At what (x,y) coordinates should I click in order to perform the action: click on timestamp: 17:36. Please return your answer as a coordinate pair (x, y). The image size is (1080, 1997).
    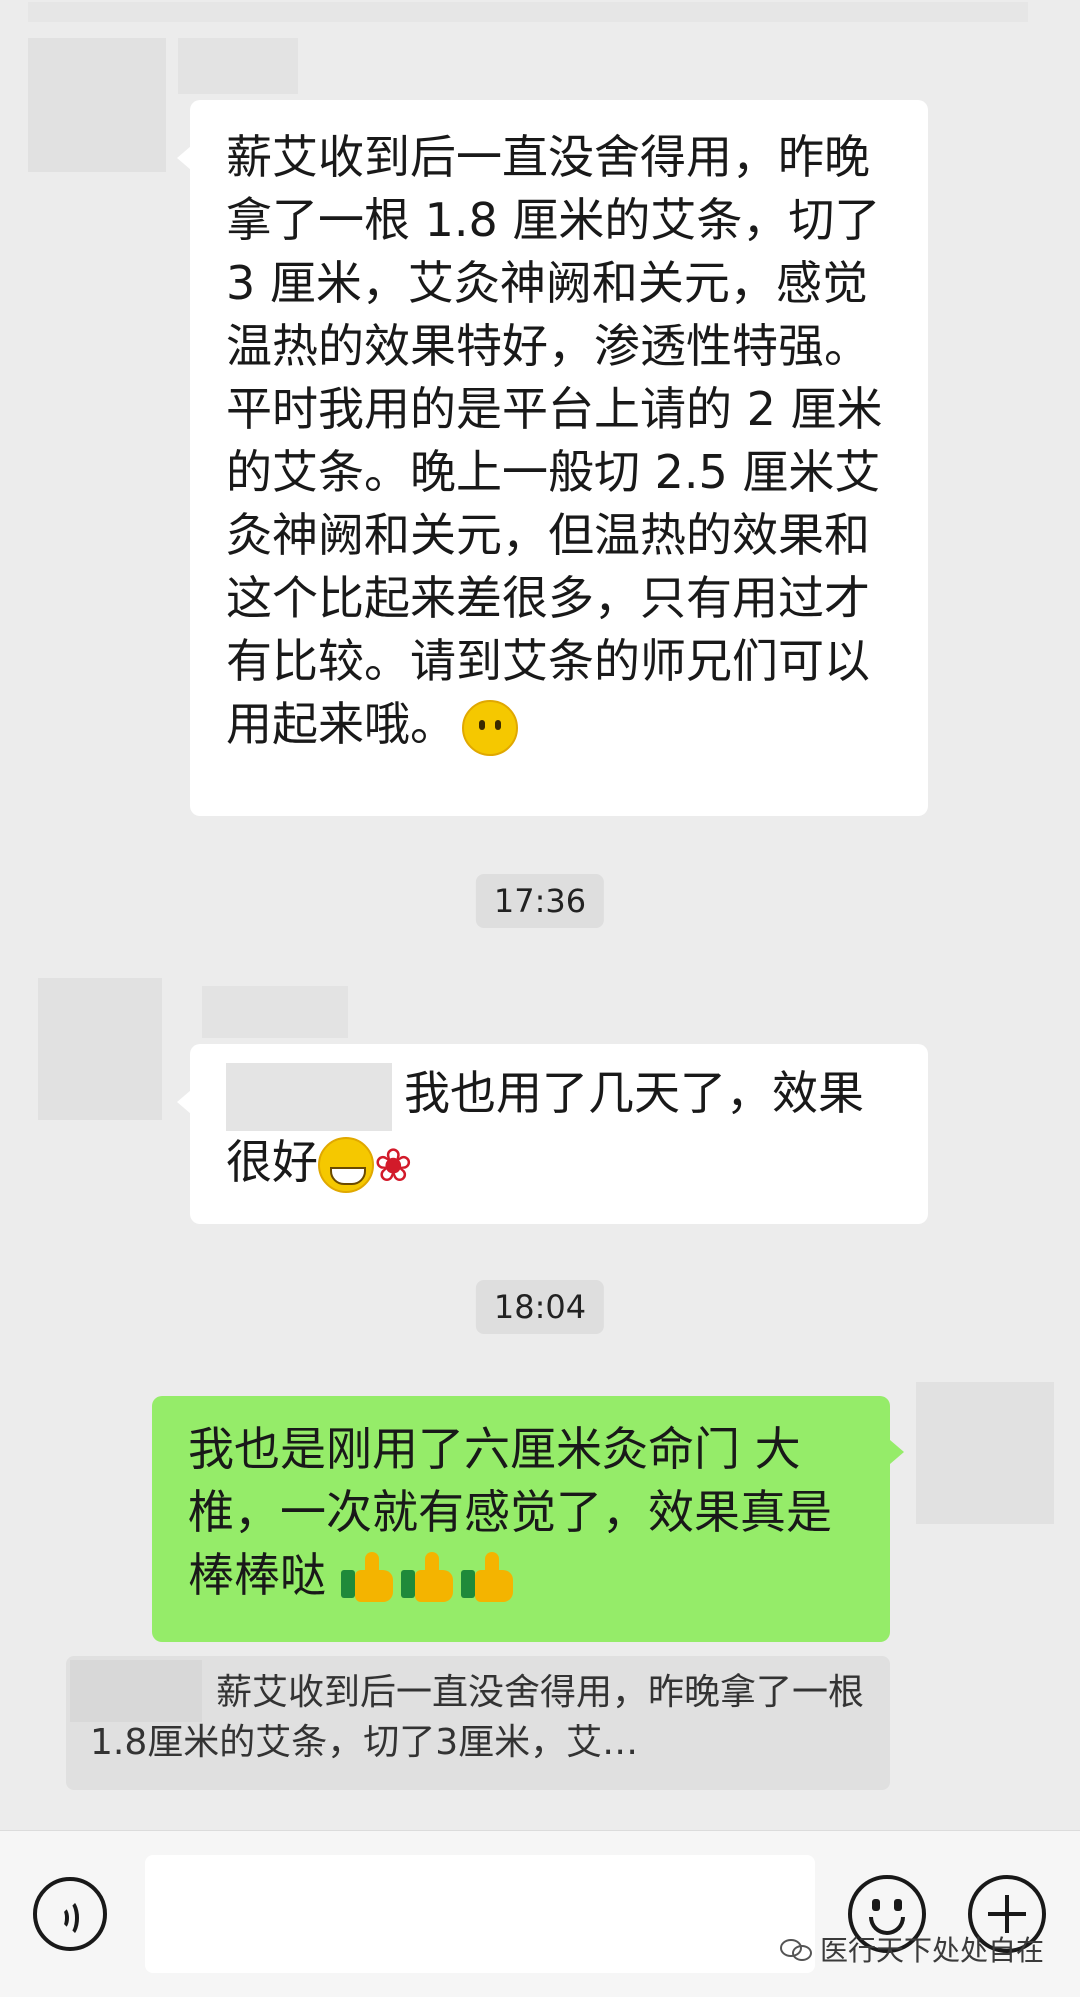
    Looking at the image, I should click on (540, 901).